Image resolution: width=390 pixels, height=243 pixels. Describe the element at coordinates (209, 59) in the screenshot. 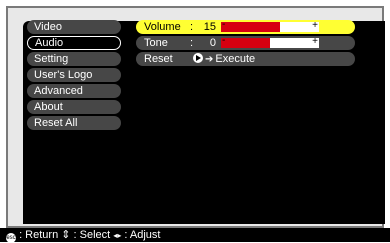

I see `arrow-right-icon: ➔` at that location.